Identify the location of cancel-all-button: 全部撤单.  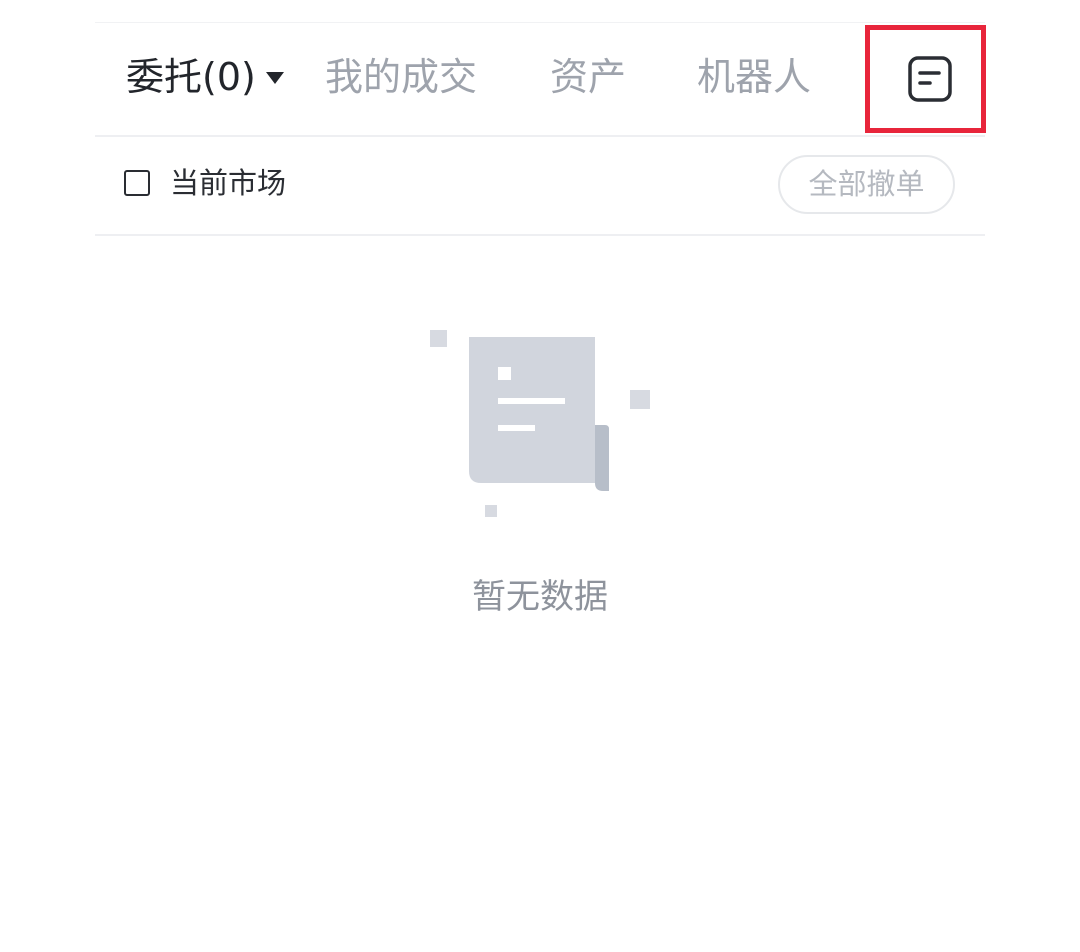
(866, 184).